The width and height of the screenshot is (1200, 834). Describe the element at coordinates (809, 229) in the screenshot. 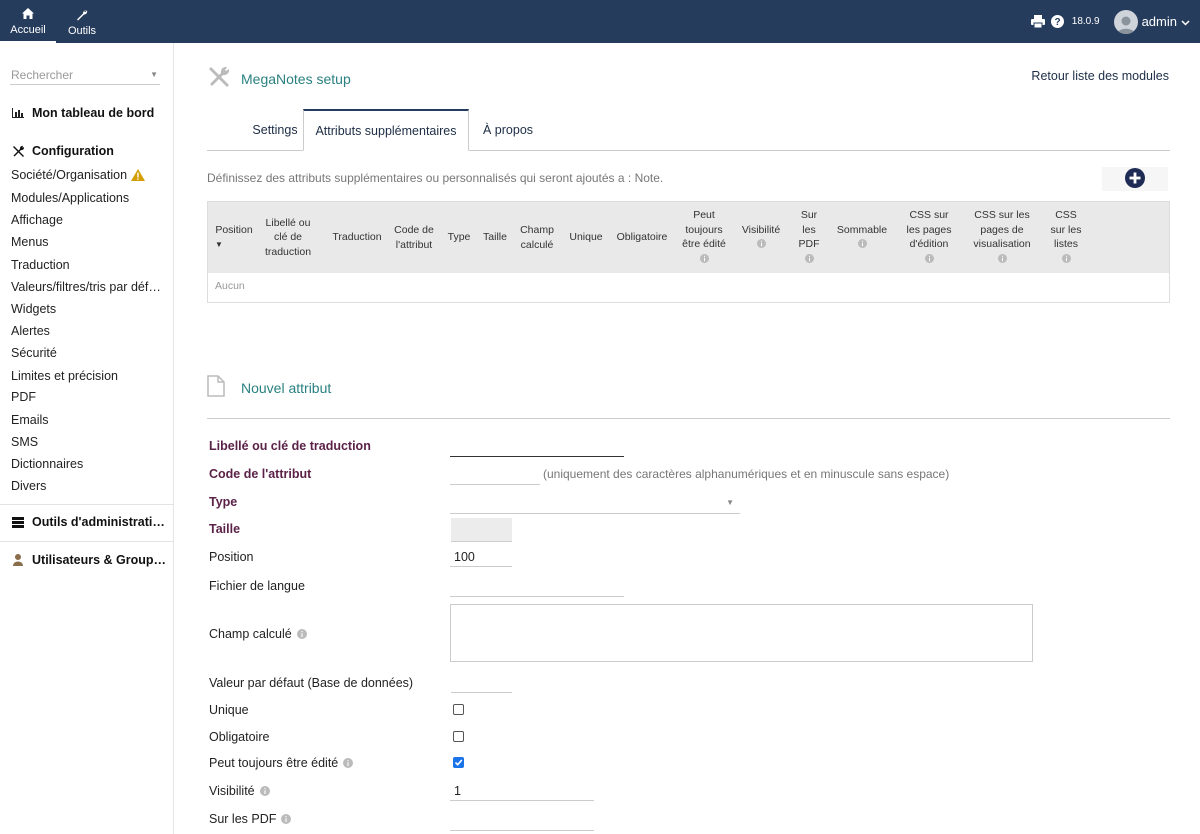

I see `col-label: Sur les PDF` at that location.